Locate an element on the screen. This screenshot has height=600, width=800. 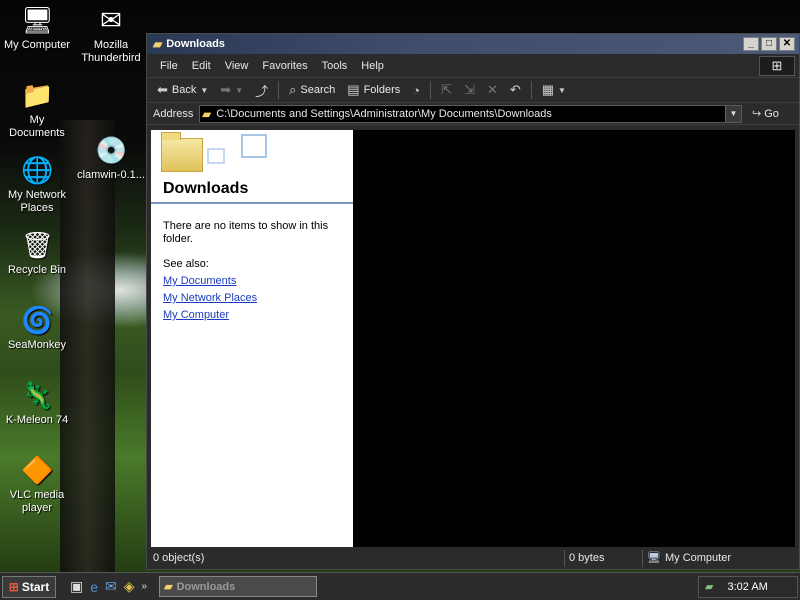
toolbar-separator is located at coordinates (431, 90).